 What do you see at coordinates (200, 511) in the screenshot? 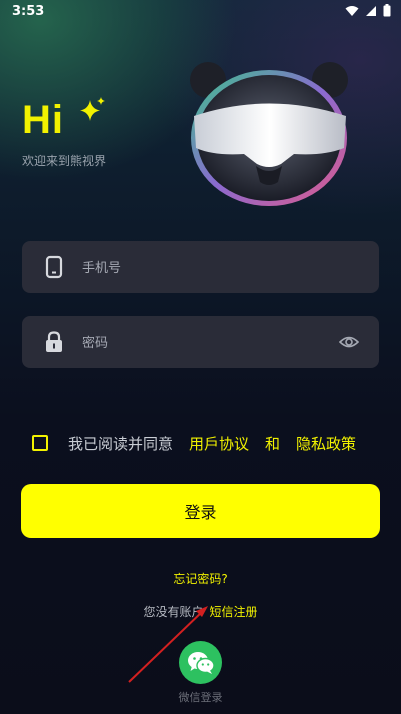
I see `login-button: 登录` at bounding box center [200, 511].